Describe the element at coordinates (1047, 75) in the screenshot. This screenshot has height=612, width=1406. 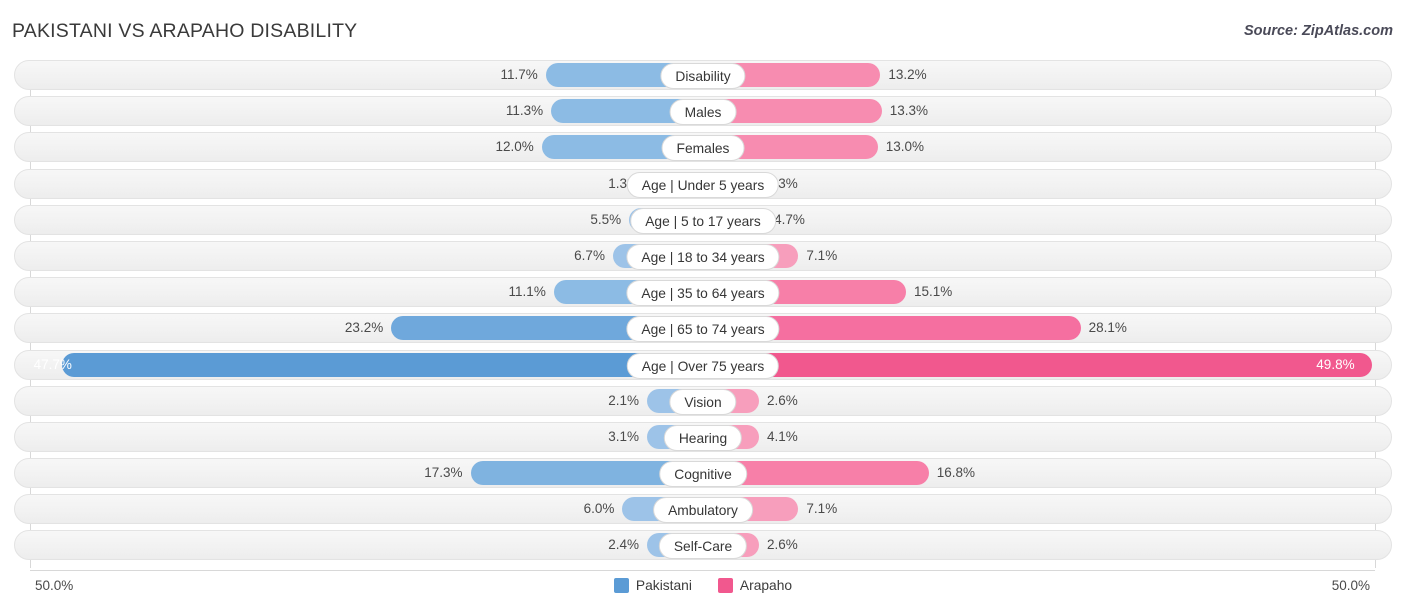
I see `bar-half-right: 13.2%` at that location.